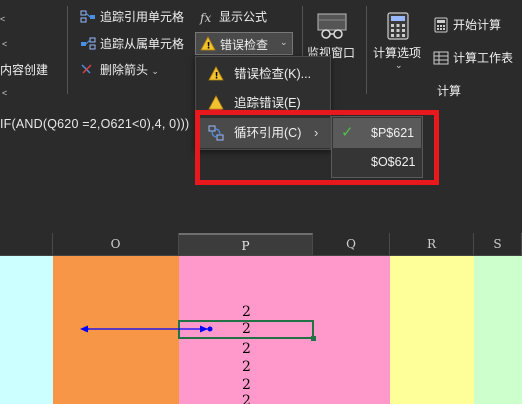 The image size is (522, 404). I want to click on show-formulas-icon: fx, so click(205, 18).